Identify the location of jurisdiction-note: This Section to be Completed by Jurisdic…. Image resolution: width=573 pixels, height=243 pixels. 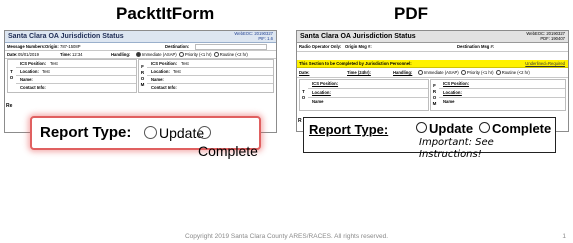
(355, 63).